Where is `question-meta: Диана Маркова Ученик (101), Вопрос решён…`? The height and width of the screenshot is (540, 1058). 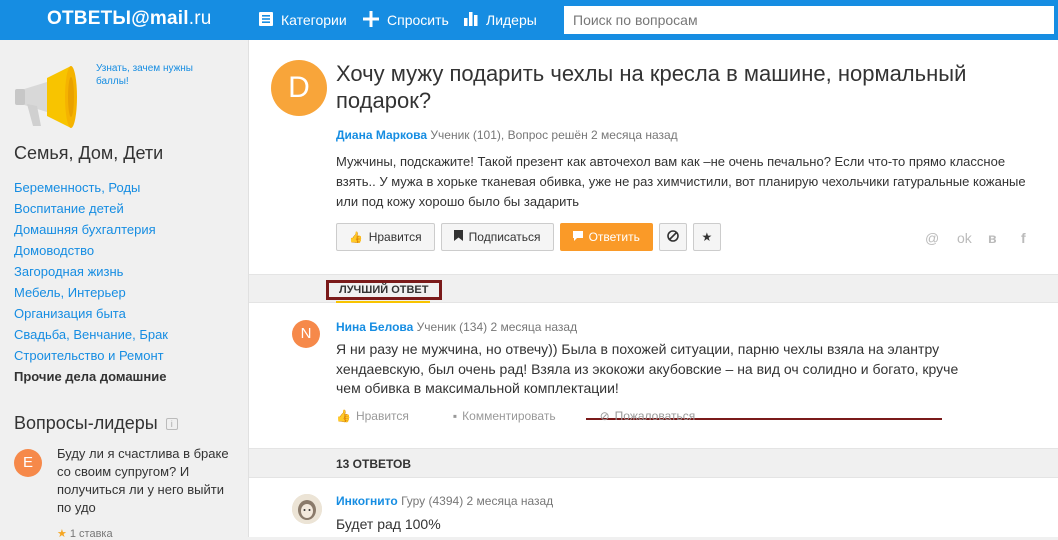 question-meta: Диана Маркова Ученик (101), Вопрос решён… is located at coordinates (507, 135).